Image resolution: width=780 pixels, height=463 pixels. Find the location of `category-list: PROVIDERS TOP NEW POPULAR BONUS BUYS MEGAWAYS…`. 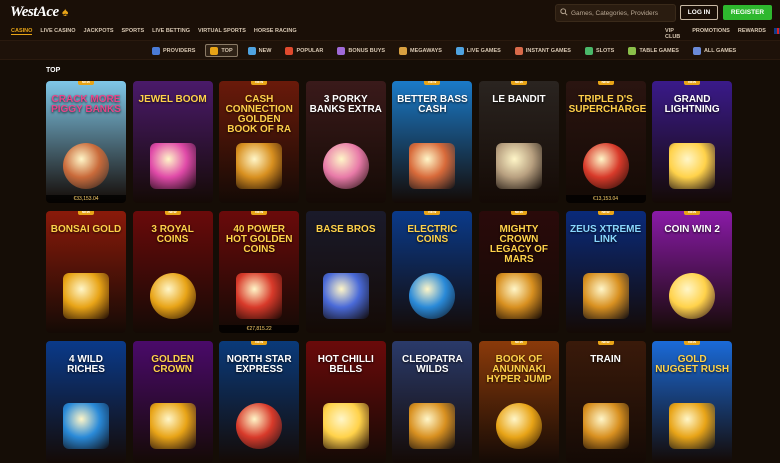

category-list: PROVIDERS TOP NEW POPULAR BONUS BUYS MEGAWAYS… is located at coordinates (444, 50).